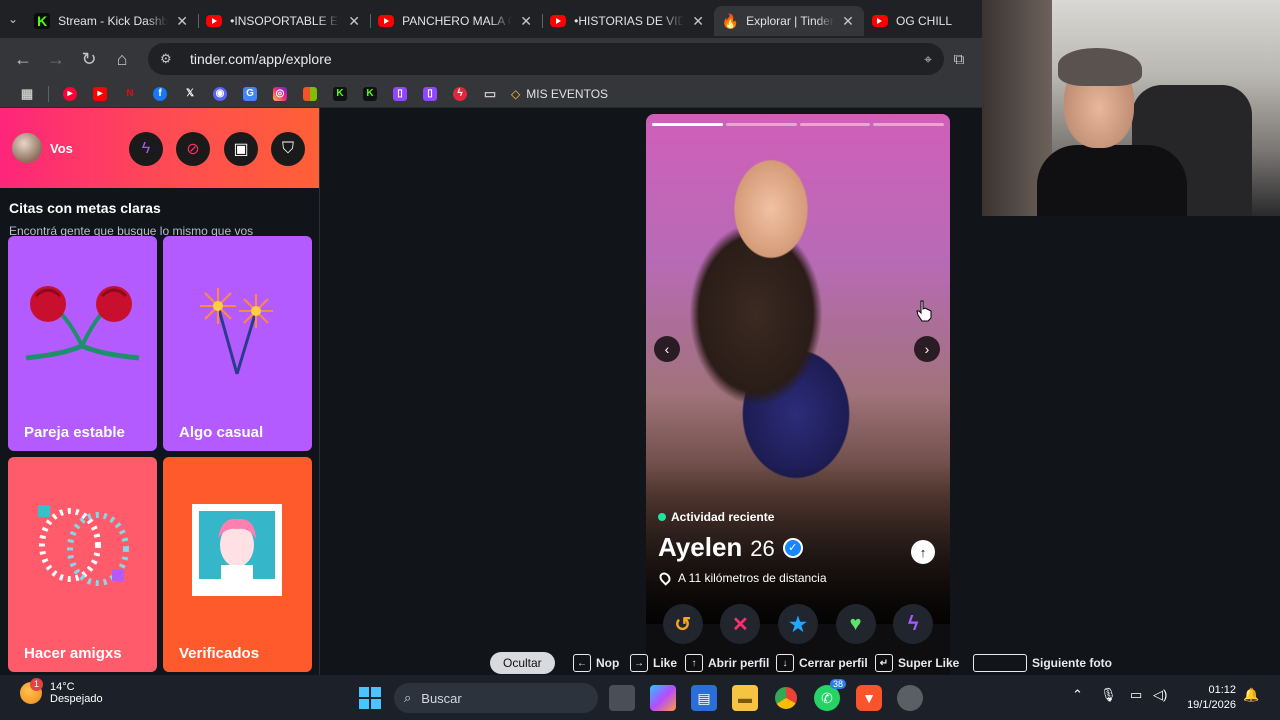 The image size is (1280, 720). I want to click on forward-icon: →, so click(56, 59).